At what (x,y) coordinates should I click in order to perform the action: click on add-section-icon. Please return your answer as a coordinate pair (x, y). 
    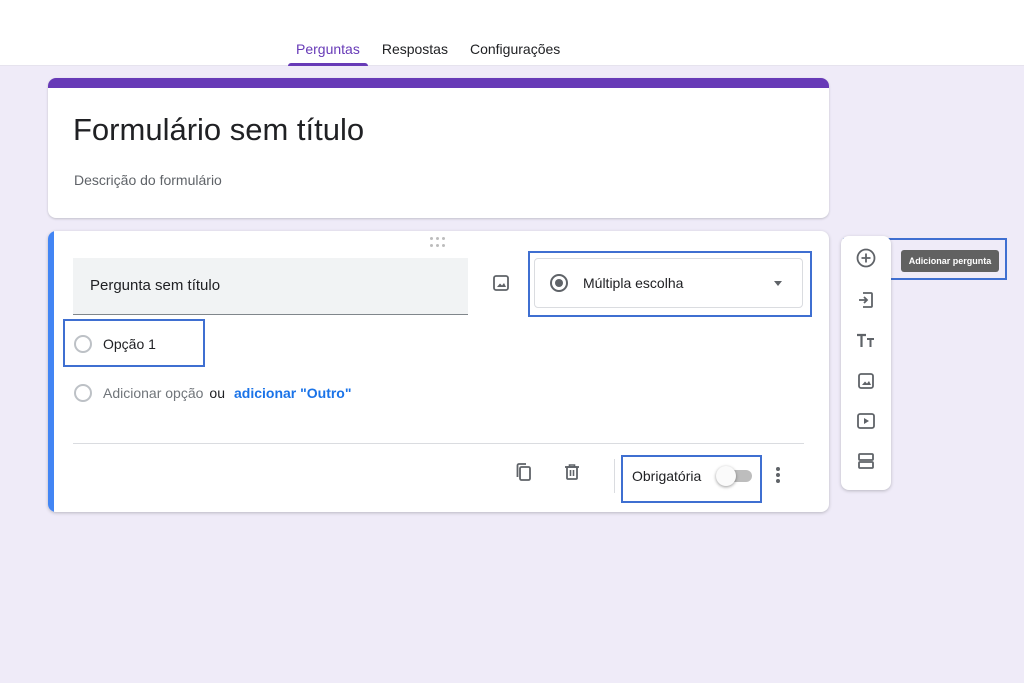
    Looking at the image, I should click on (866, 461).